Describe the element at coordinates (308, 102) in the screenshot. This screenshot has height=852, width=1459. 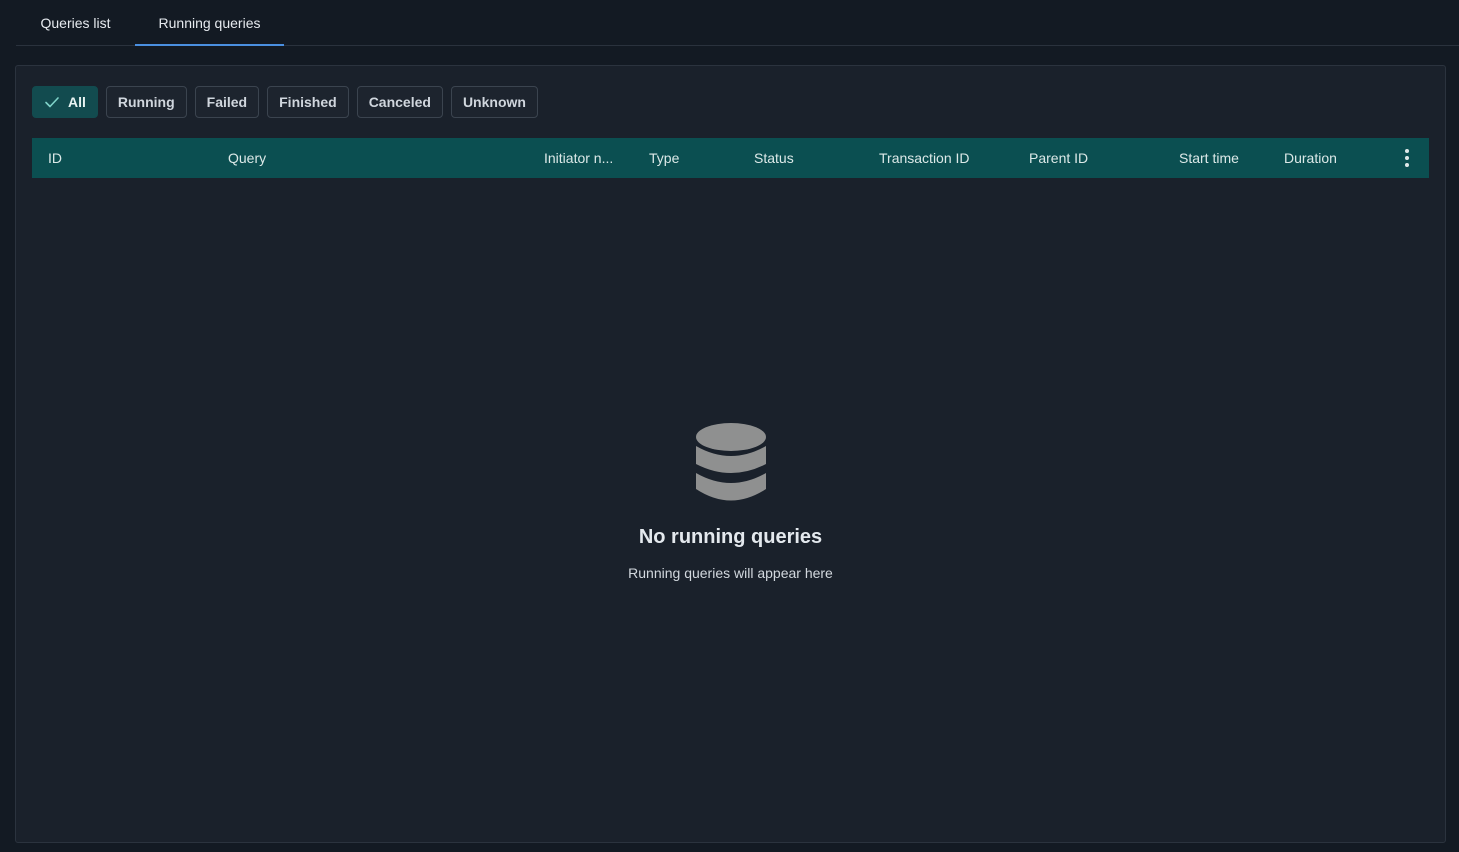
I see `filter-finished-chip: Finished` at that location.